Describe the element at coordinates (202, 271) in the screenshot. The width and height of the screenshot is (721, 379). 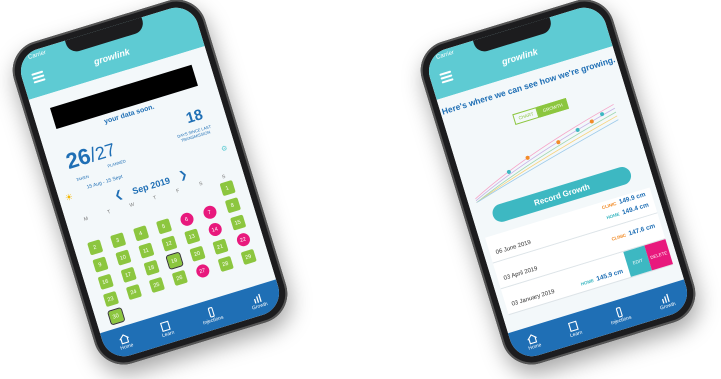
I see `calendar-day: 27` at that location.